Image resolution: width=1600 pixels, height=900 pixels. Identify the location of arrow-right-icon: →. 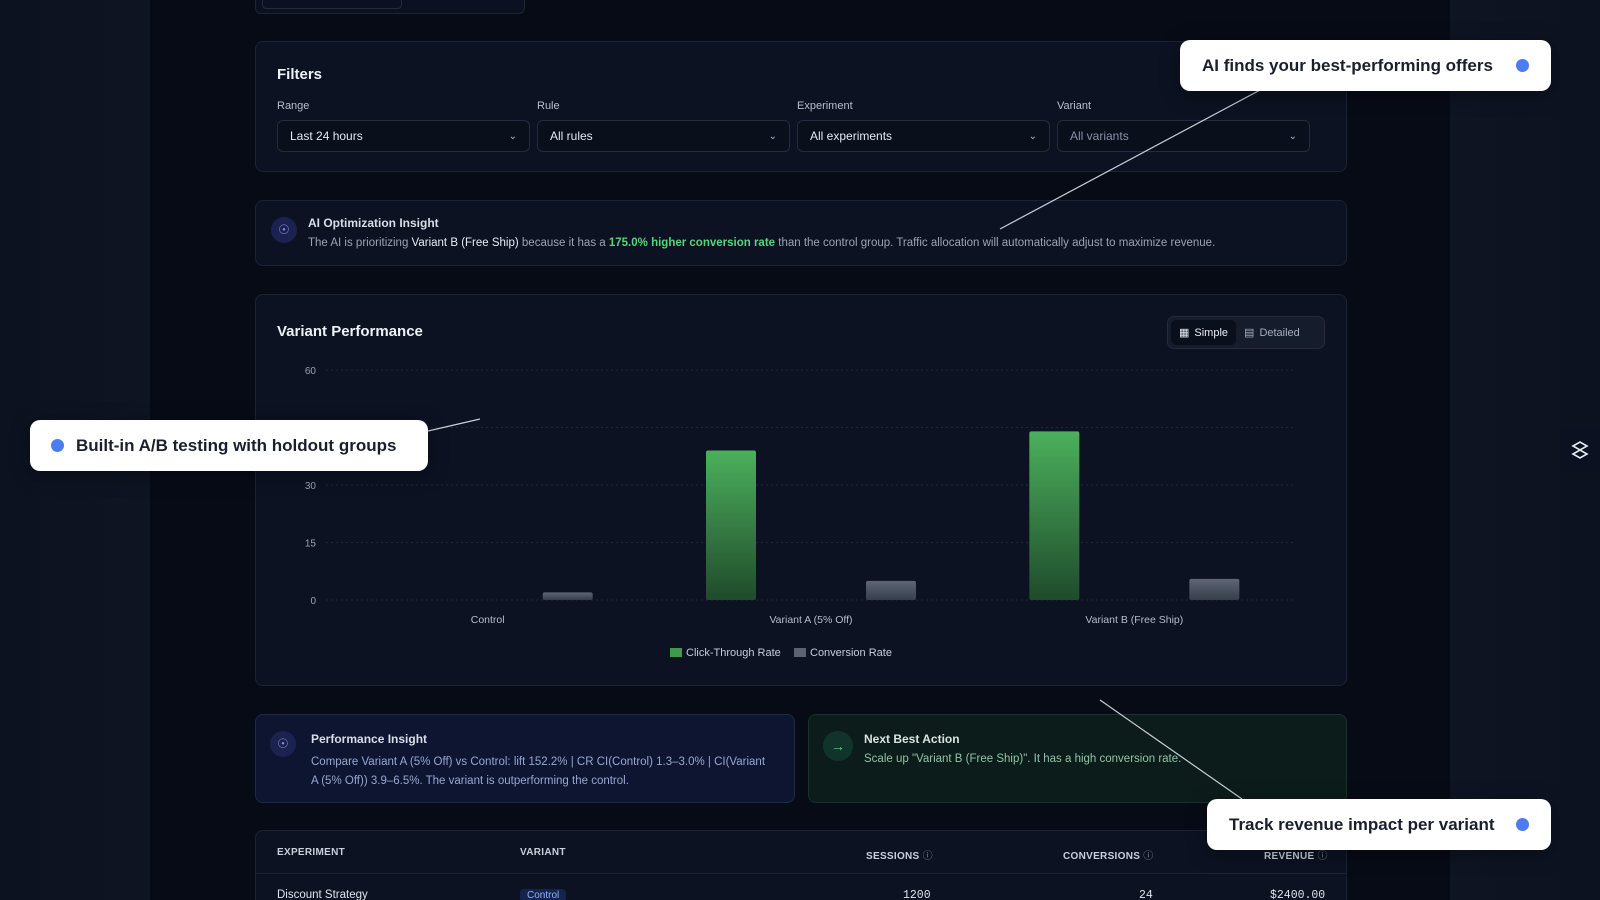
(838, 746).